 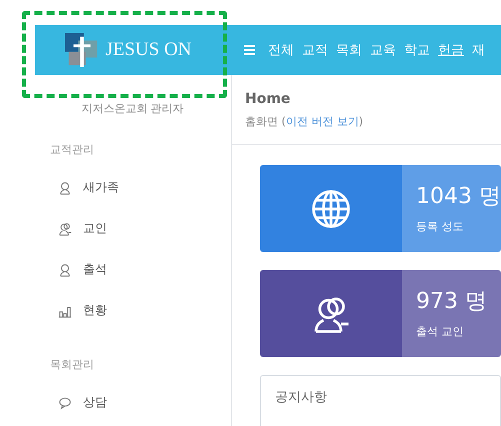 What do you see at coordinates (115, 269) in the screenshot?
I see `sidebar-item: 출석` at bounding box center [115, 269].